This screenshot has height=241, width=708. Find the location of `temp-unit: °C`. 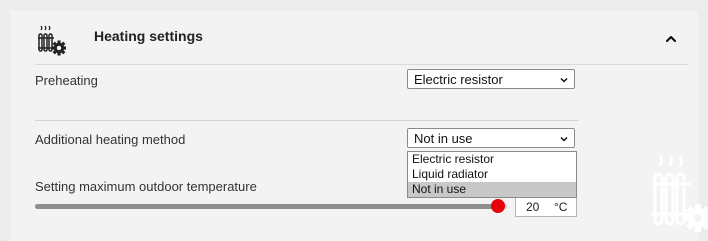

temp-unit: °C is located at coordinates (561, 207).